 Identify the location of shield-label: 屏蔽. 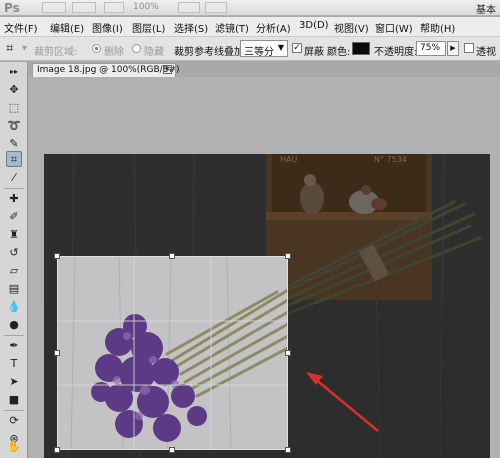
(314, 52).